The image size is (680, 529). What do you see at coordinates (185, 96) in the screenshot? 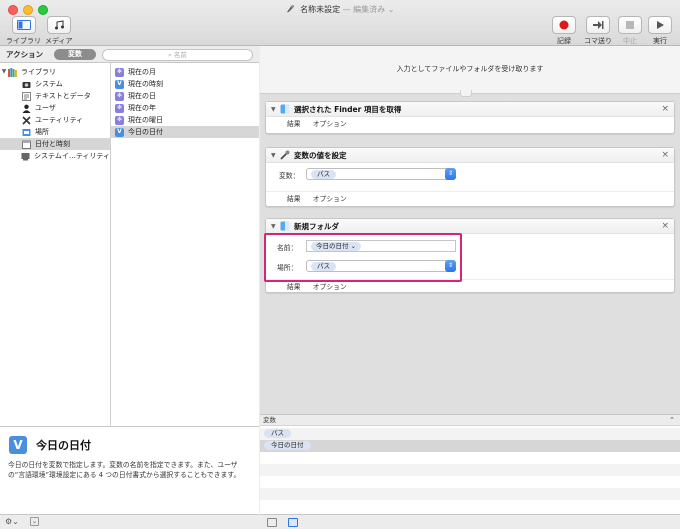
I see `variable-row: ✻ 現在の日` at bounding box center [185, 96].